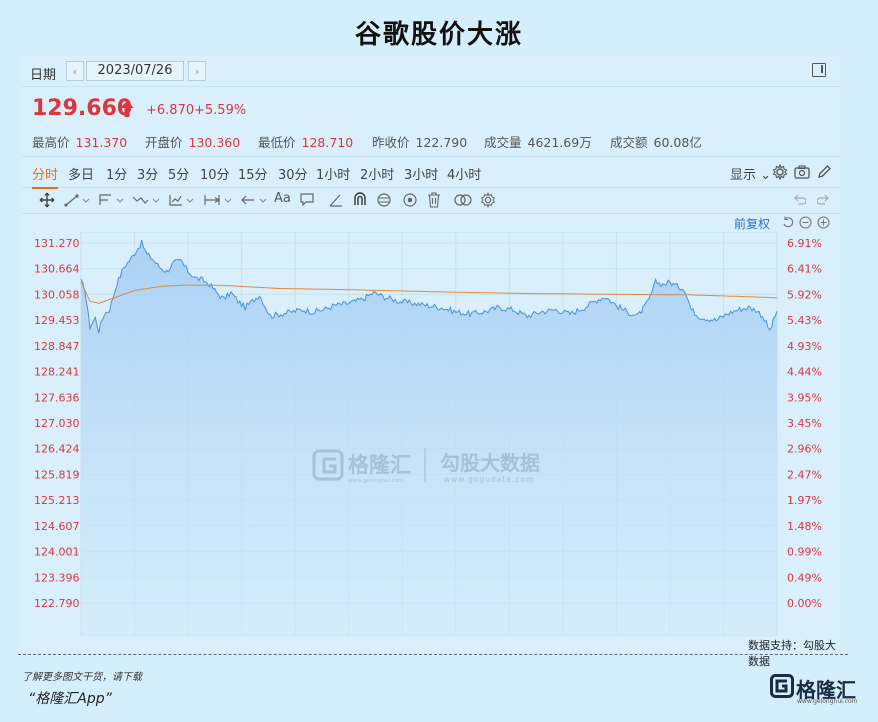 The width and height of the screenshot is (878, 722). I want to click on magnet-icon, so click(360, 199).